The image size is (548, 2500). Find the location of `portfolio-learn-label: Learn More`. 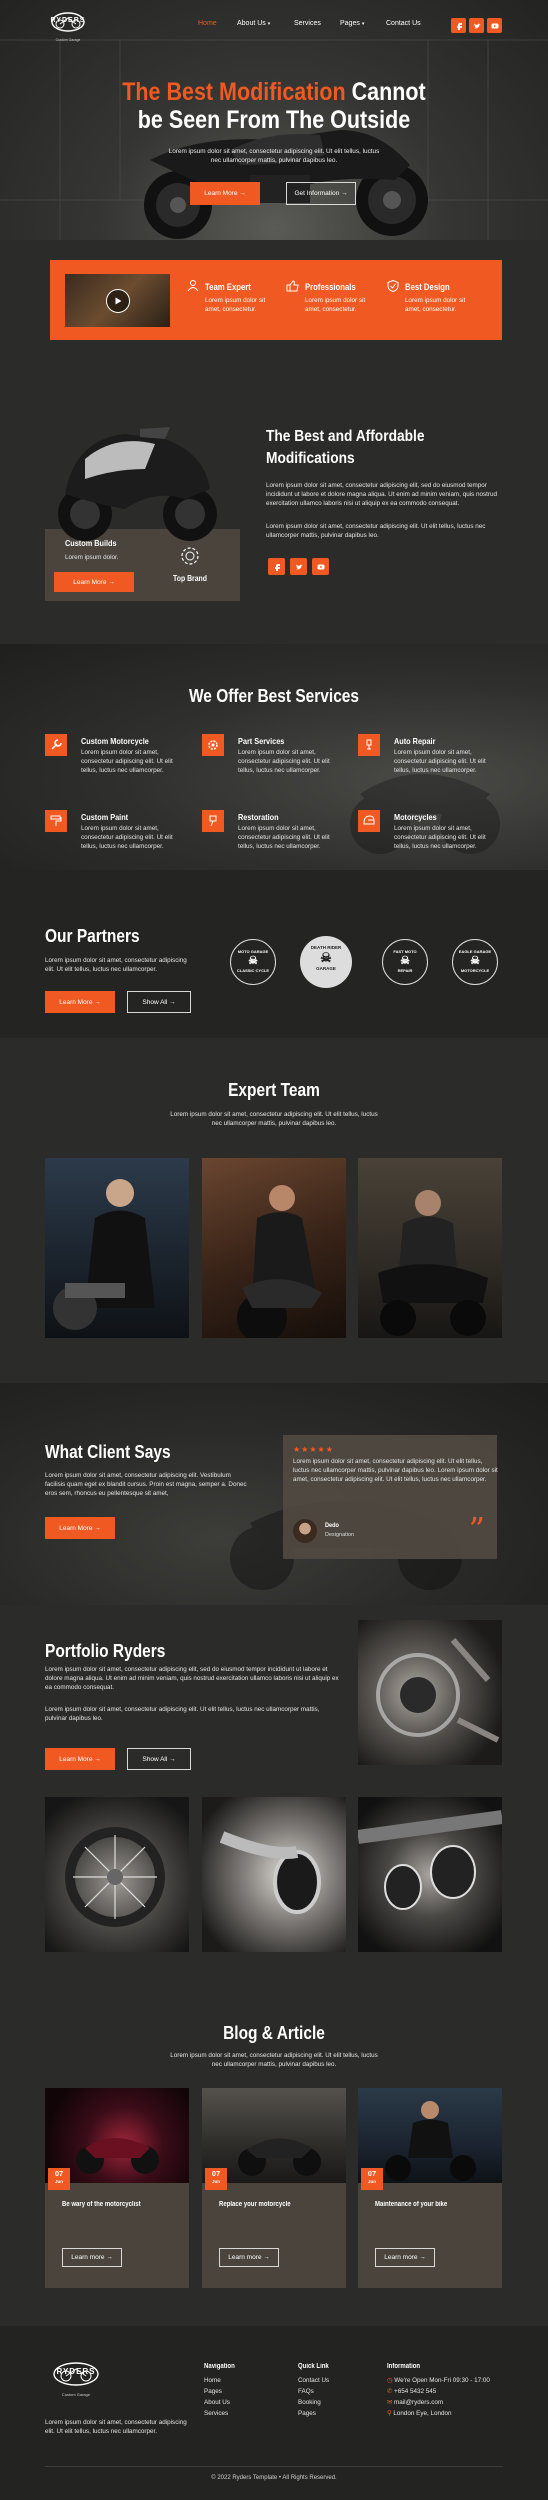

portfolio-learn-label: Learn More is located at coordinates (76, 1759).